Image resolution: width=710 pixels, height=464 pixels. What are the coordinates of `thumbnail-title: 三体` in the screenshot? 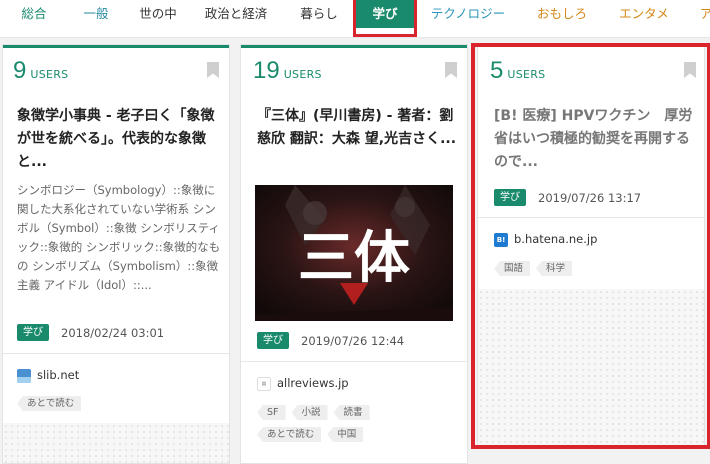 It's located at (354, 258).